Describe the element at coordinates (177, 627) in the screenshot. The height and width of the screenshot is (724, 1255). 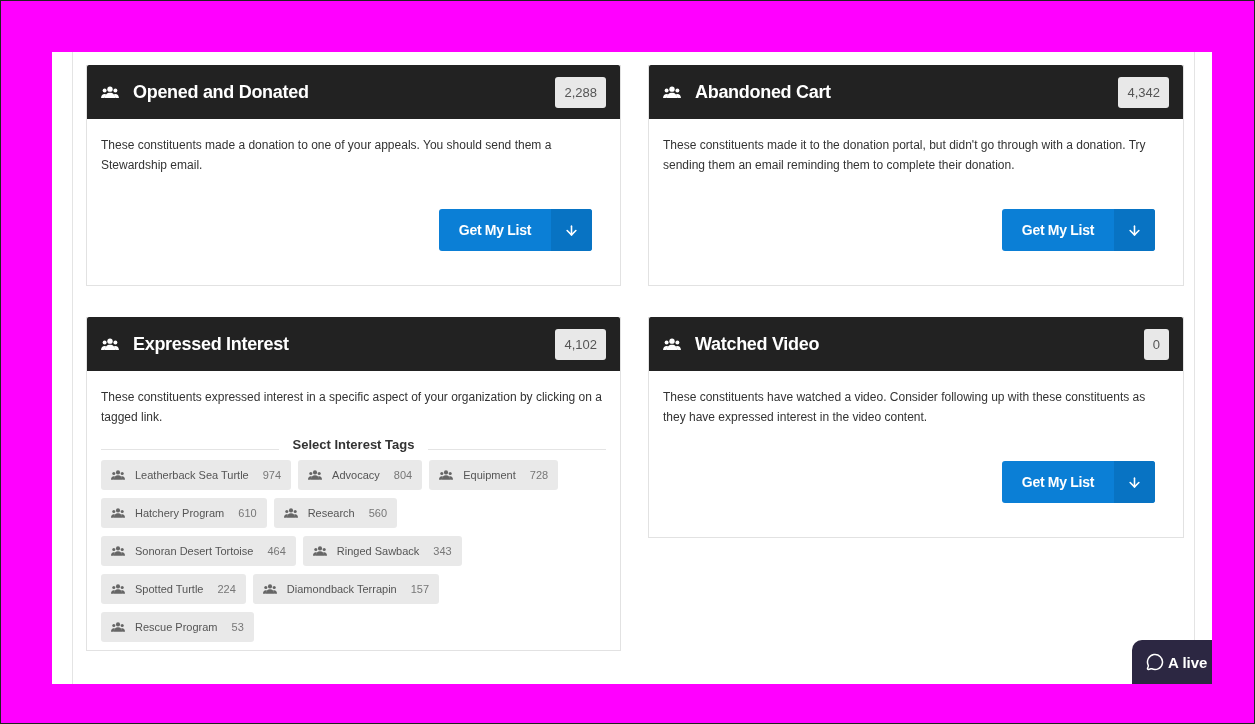
I see `interest-tag: Rescue Program 53` at that location.